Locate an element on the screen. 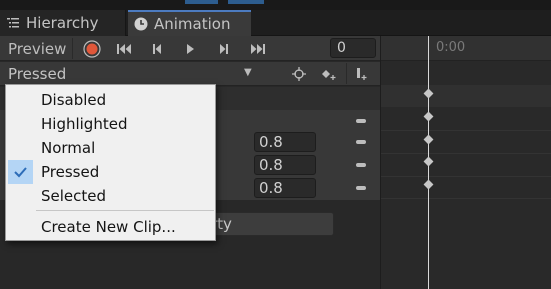 This screenshot has height=289, width=551. menu-item-normal: Normal is located at coordinates (110, 148).